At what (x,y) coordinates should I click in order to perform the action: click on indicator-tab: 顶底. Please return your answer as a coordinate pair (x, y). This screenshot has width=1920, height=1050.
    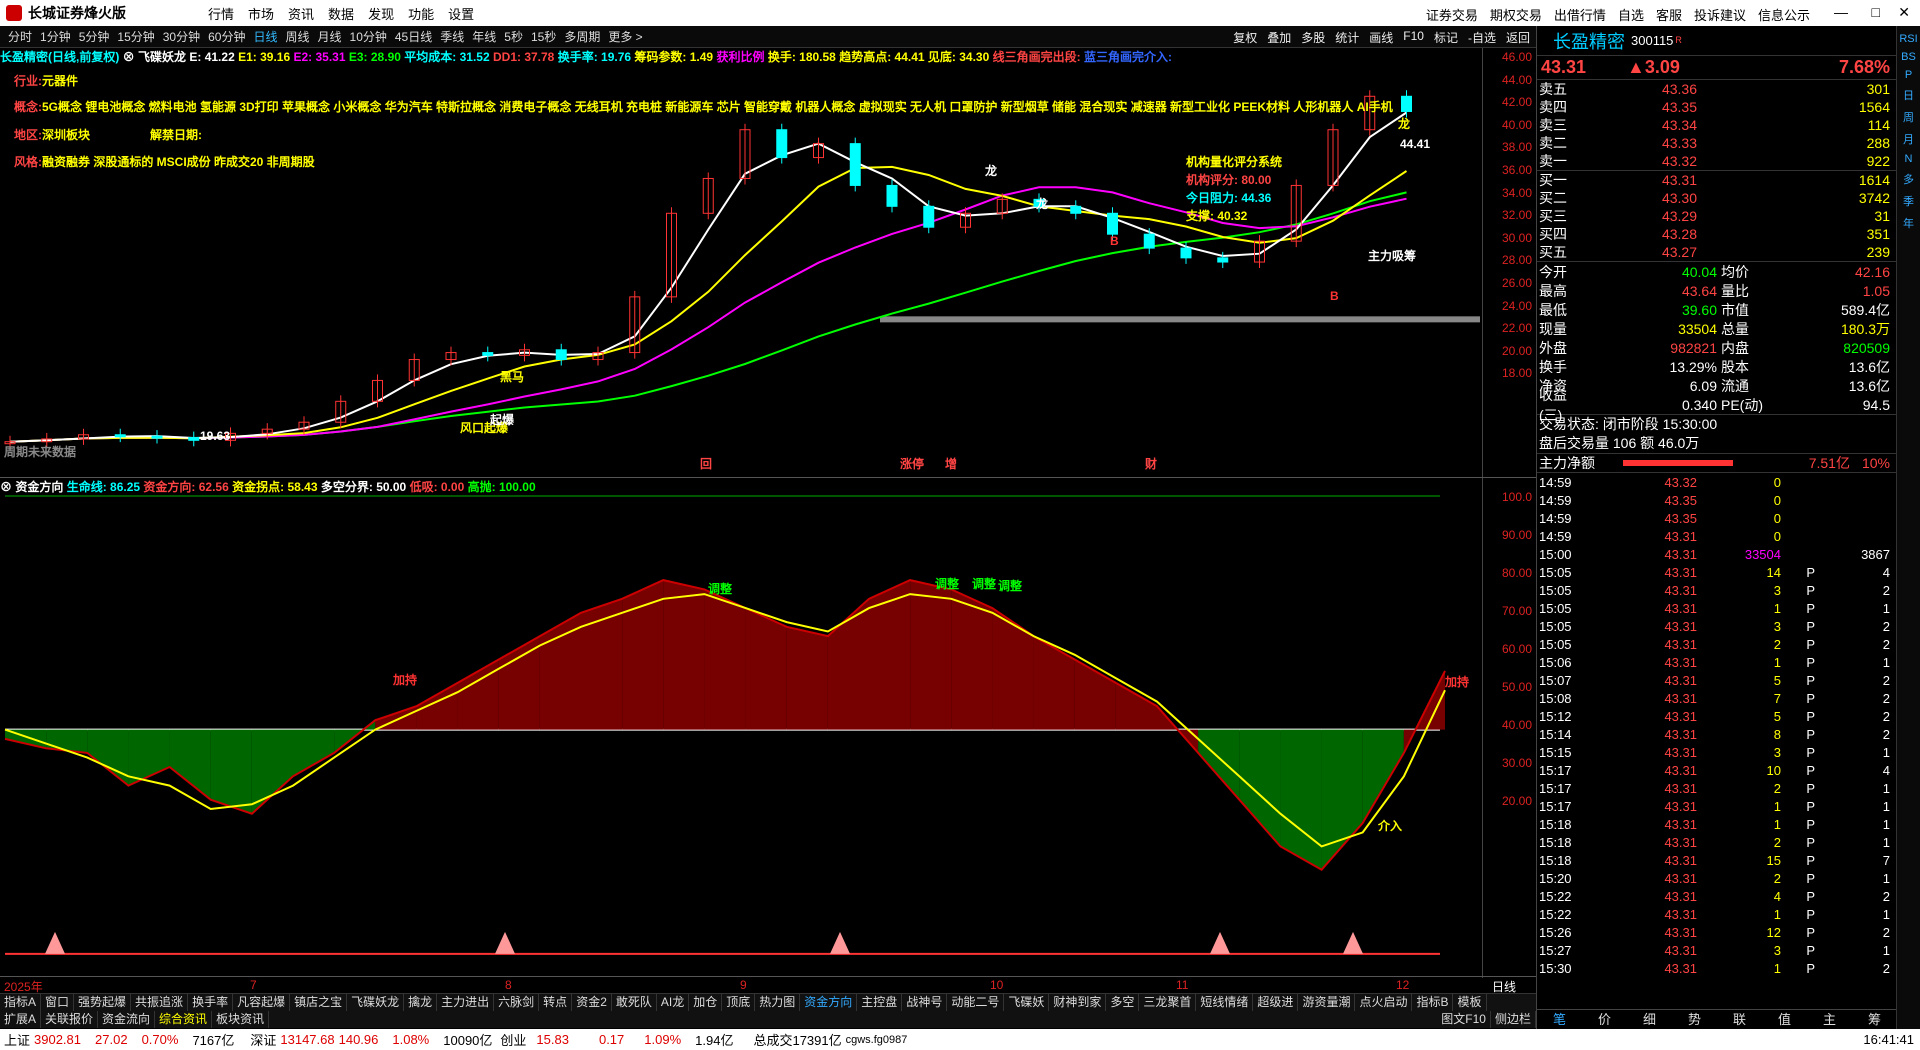
    Looking at the image, I should click on (739, 1002).